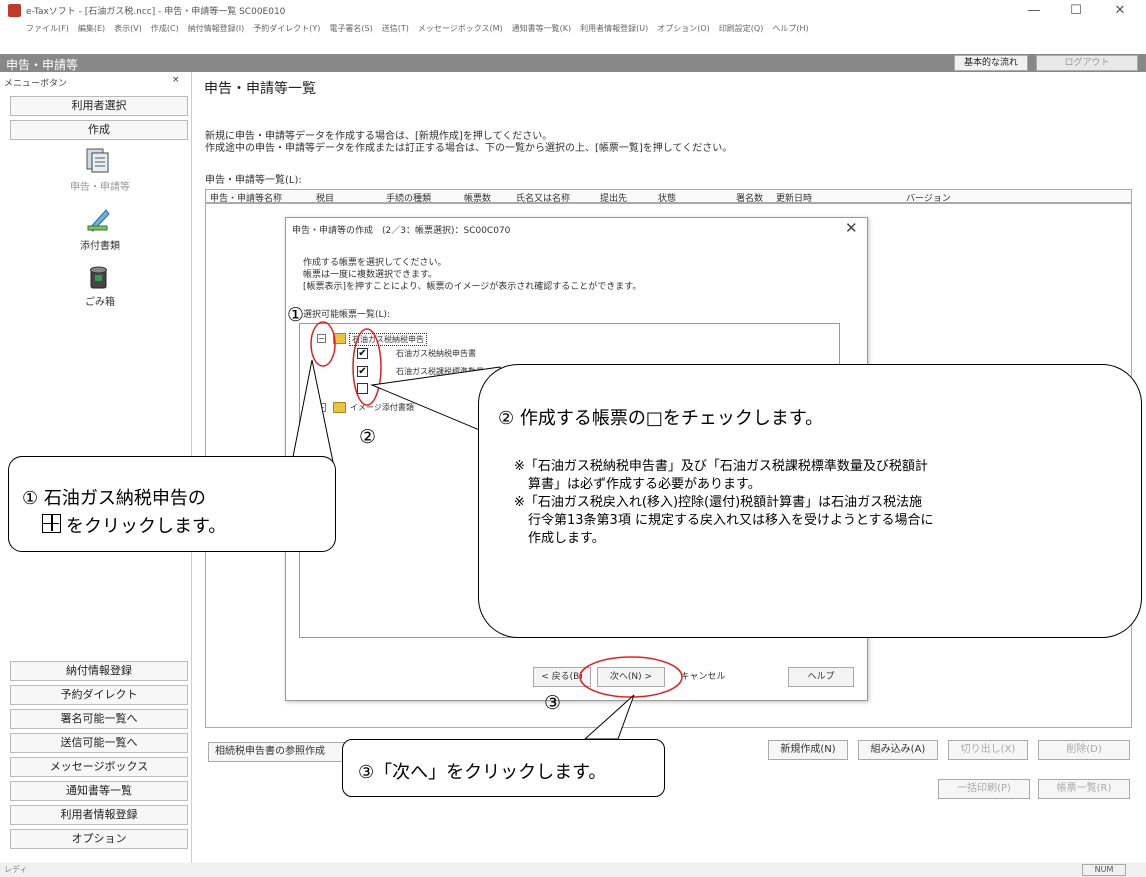 Image resolution: width=1146 pixels, height=877 pixels. I want to click on list-label: 申告・申請等一覧(L):, so click(253, 180).